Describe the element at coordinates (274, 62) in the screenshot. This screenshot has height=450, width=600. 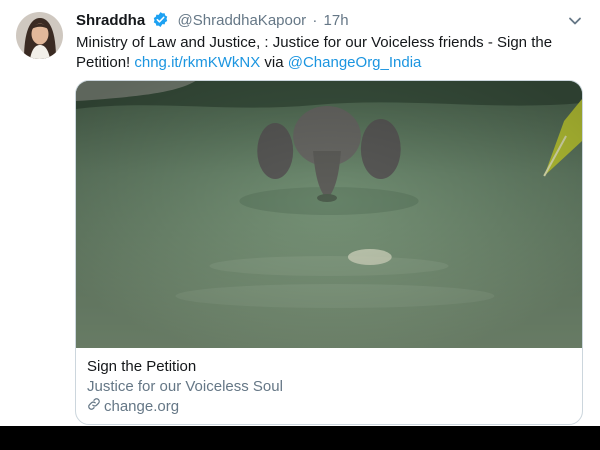
I see `tweet-text-part: via` at that location.